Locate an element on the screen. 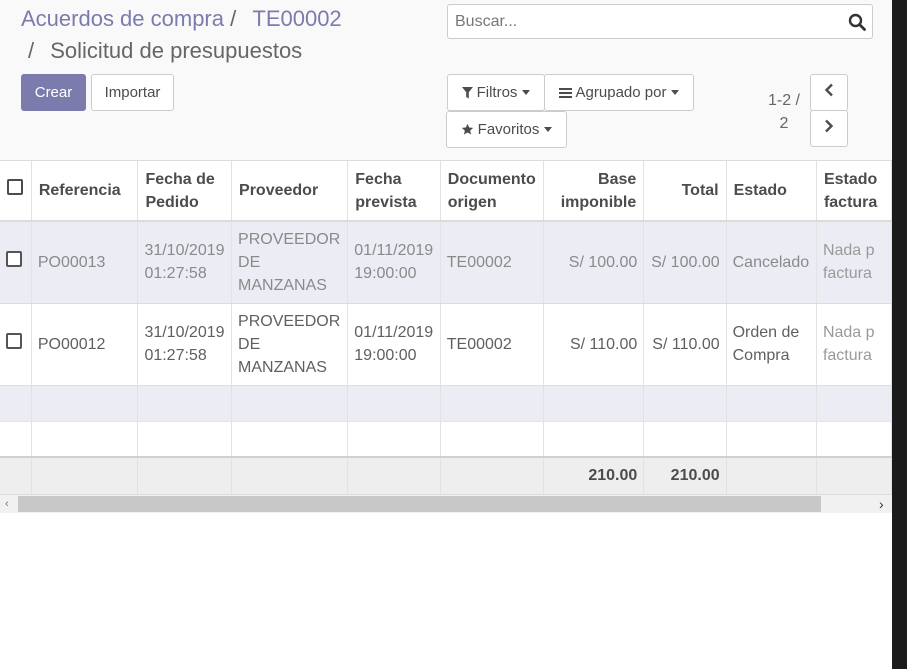 This screenshot has height=669, width=907. filters-label: Filtros is located at coordinates (497, 92).